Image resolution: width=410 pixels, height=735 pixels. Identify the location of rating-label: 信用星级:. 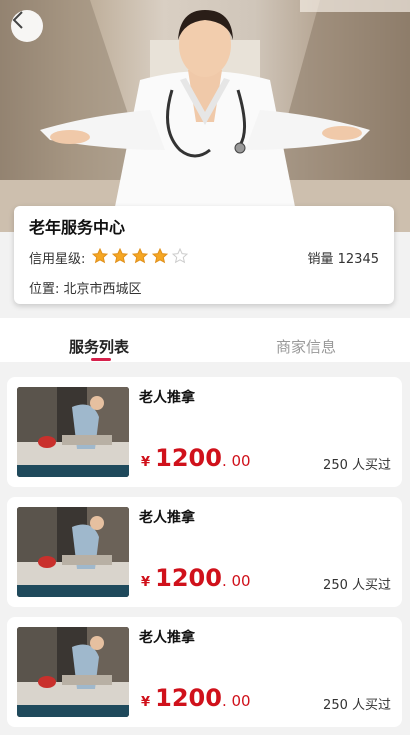
(57, 259).